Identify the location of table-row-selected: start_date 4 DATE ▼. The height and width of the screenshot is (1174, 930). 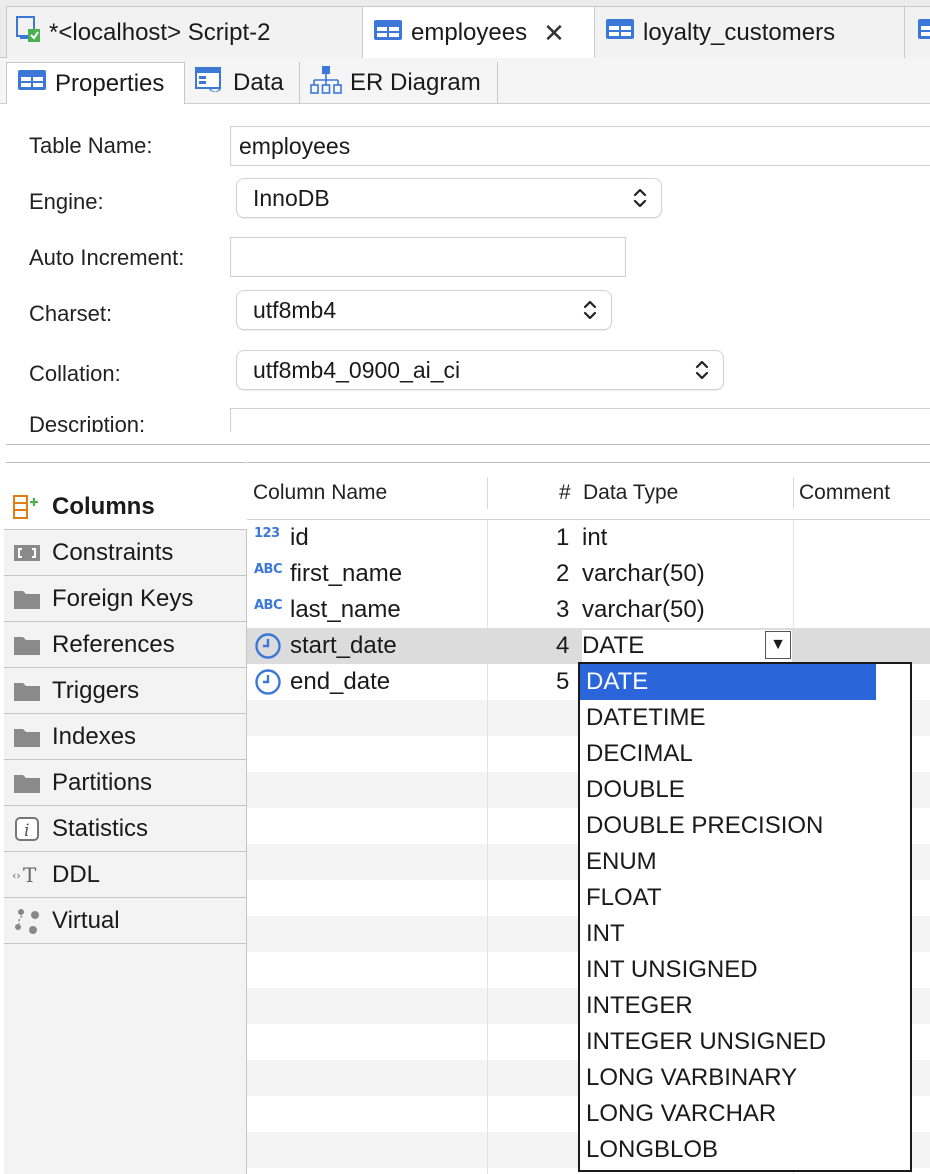
(588, 646).